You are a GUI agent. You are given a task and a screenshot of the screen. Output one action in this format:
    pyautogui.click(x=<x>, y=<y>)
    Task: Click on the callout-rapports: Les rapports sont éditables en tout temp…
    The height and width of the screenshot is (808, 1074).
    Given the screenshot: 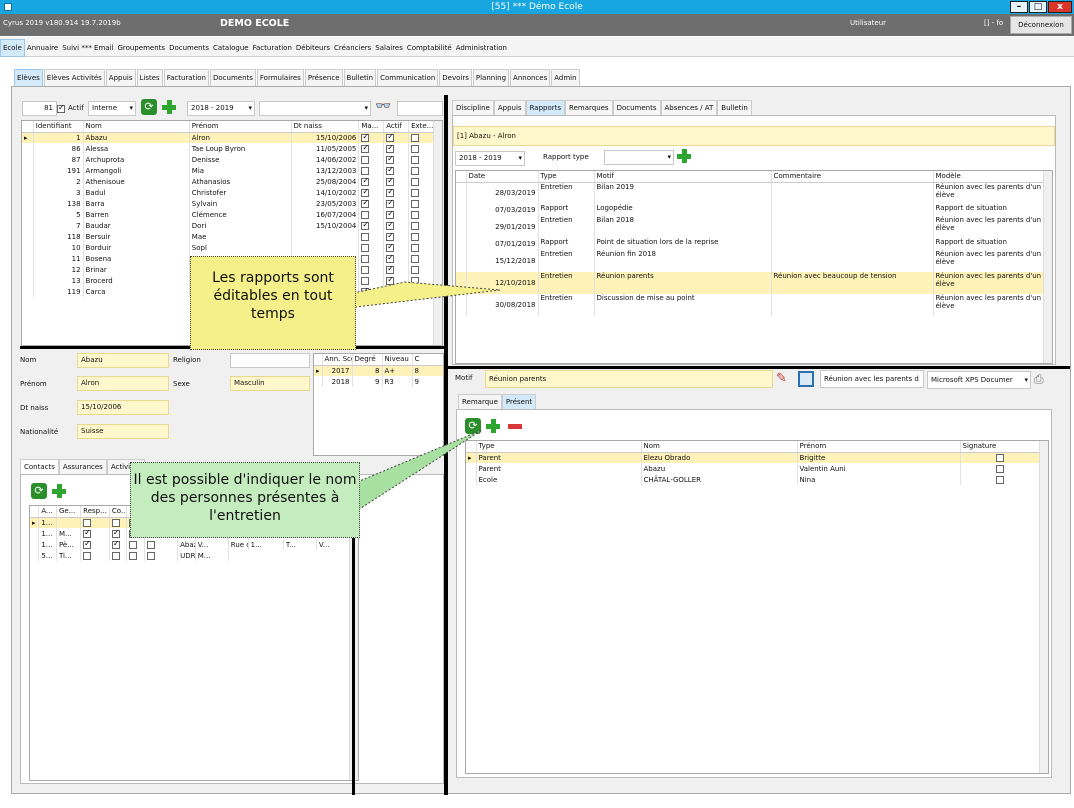 What is the action you would take?
    pyautogui.click(x=273, y=303)
    